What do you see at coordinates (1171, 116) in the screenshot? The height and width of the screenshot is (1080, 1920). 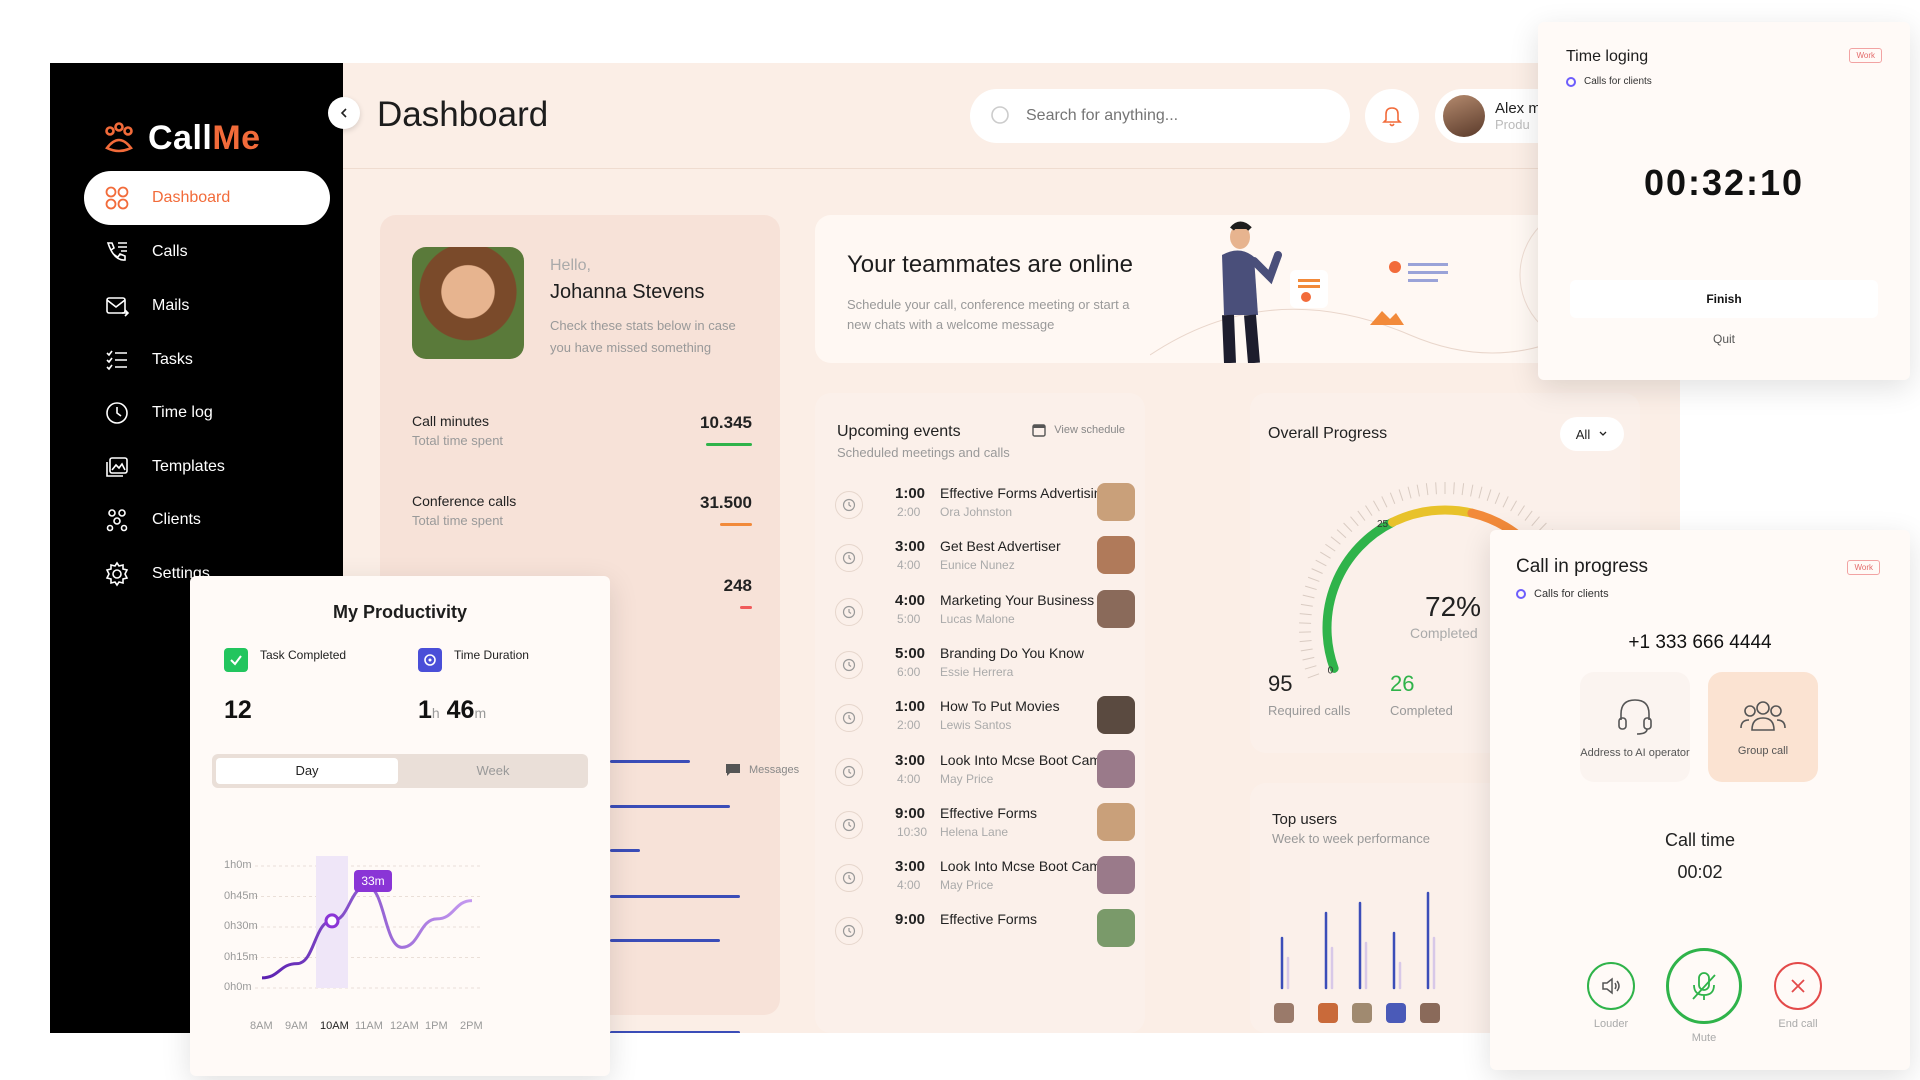 I see `search-input` at bounding box center [1171, 116].